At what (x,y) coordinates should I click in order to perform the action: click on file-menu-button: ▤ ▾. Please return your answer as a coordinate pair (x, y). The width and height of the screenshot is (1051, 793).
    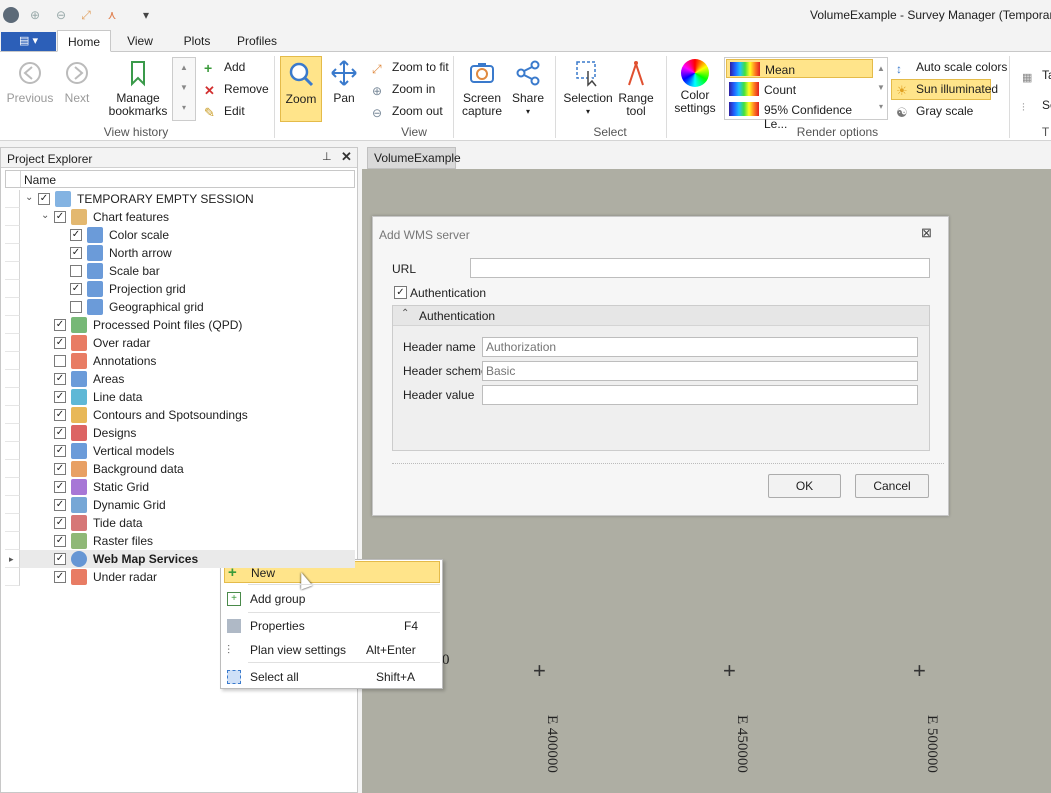
    Looking at the image, I should click on (28, 41).